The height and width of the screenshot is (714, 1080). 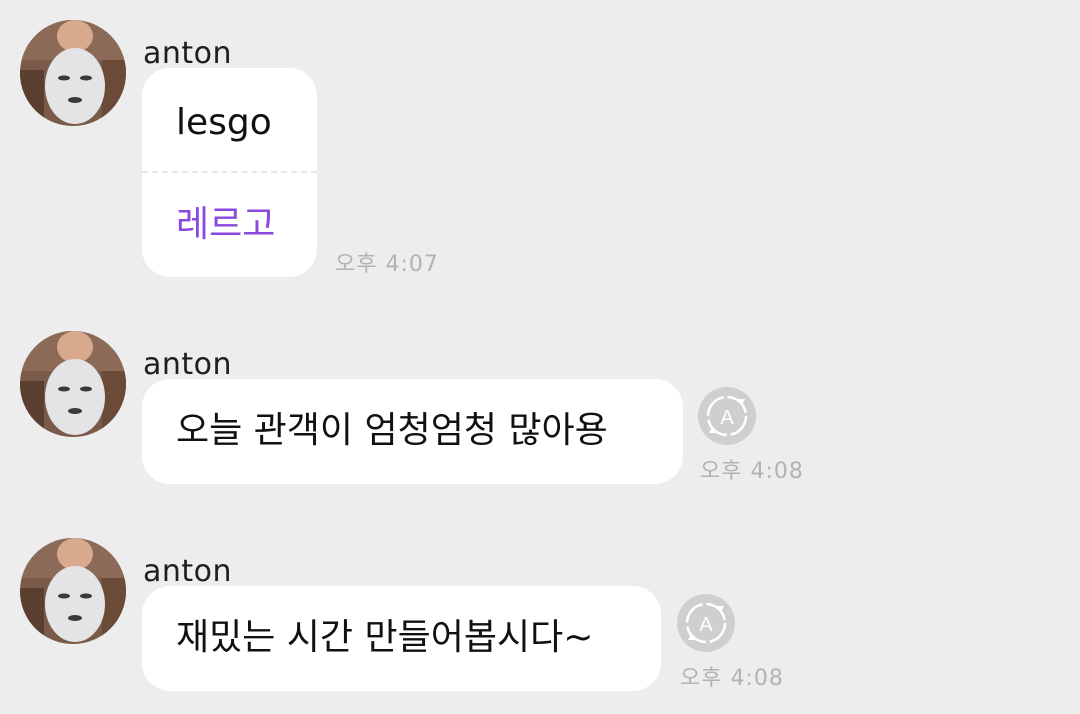 I want to click on message-bubble: lesgo 레르고, so click(x=229, y=172).